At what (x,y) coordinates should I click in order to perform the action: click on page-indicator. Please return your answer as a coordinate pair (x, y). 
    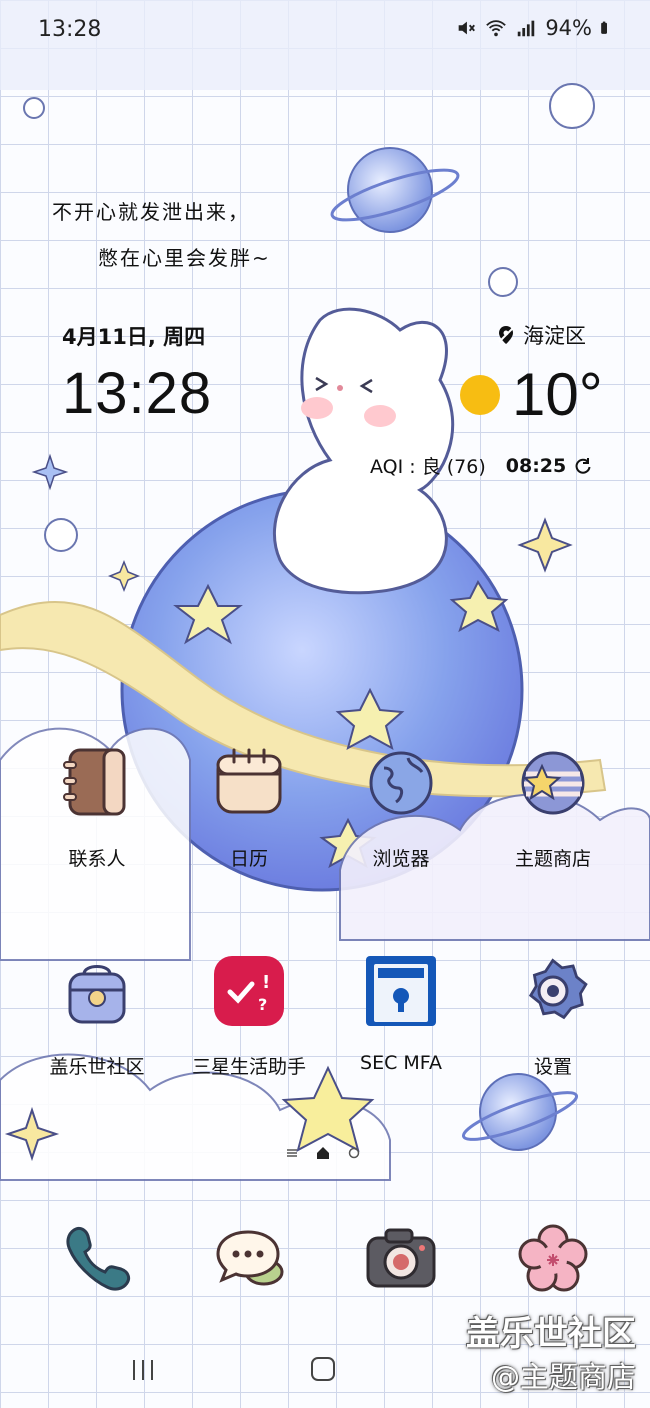
    Looking at the image, I should click on (323, 1153).